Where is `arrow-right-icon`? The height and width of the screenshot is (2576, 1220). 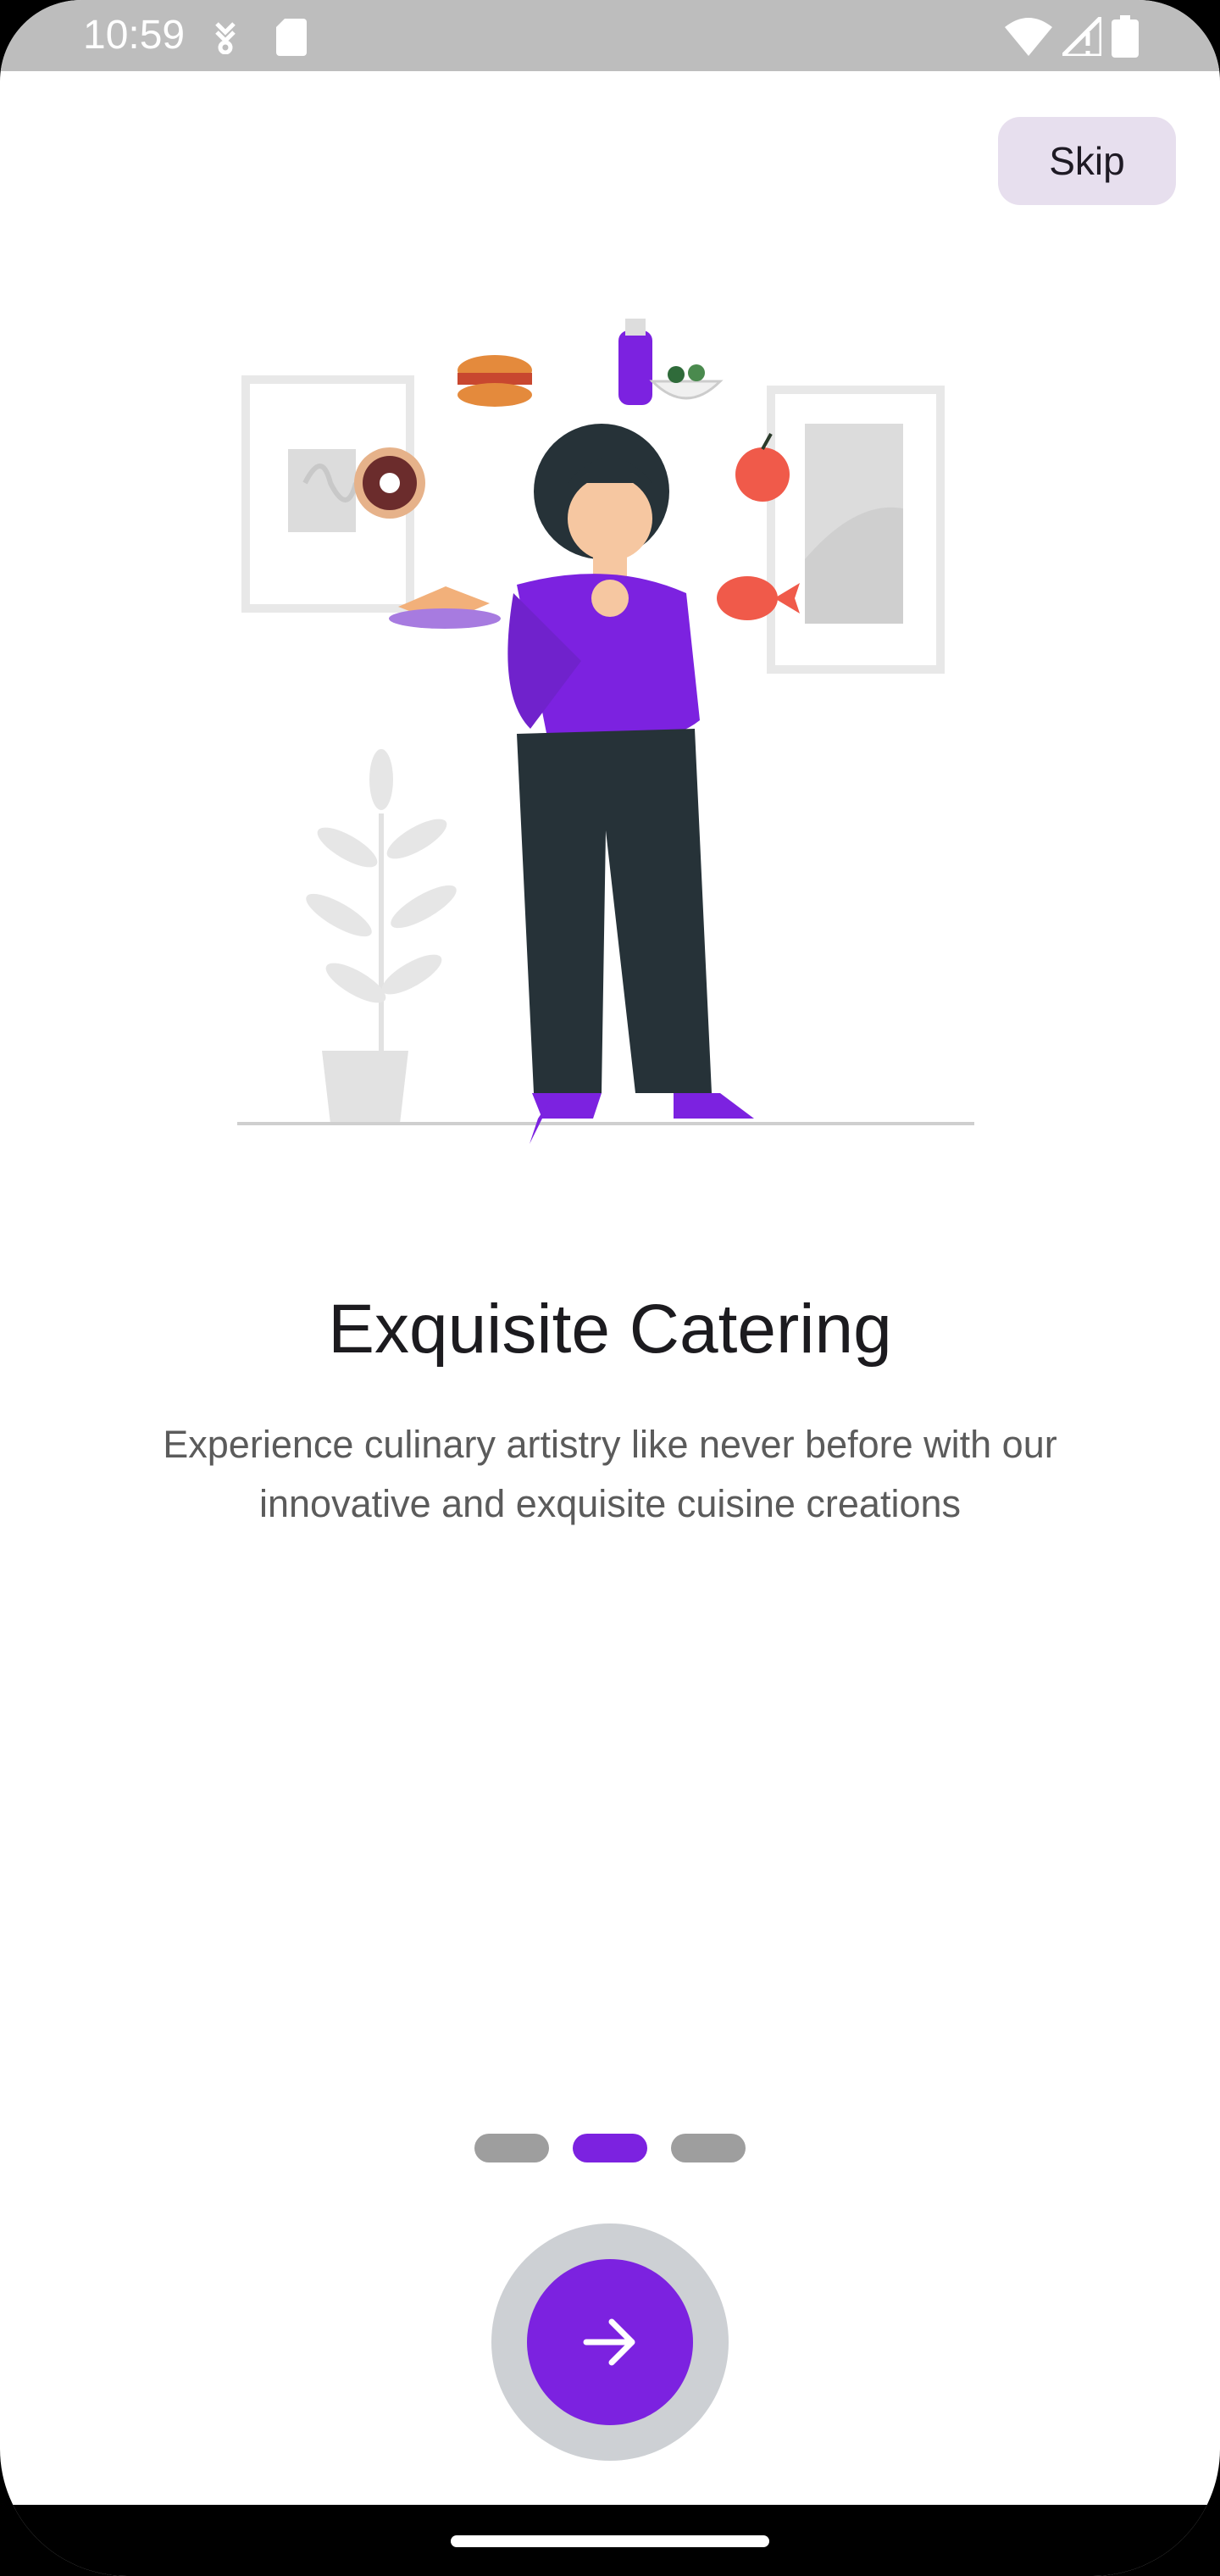 arrow-right-icon is located at coordinates (609, 2342).